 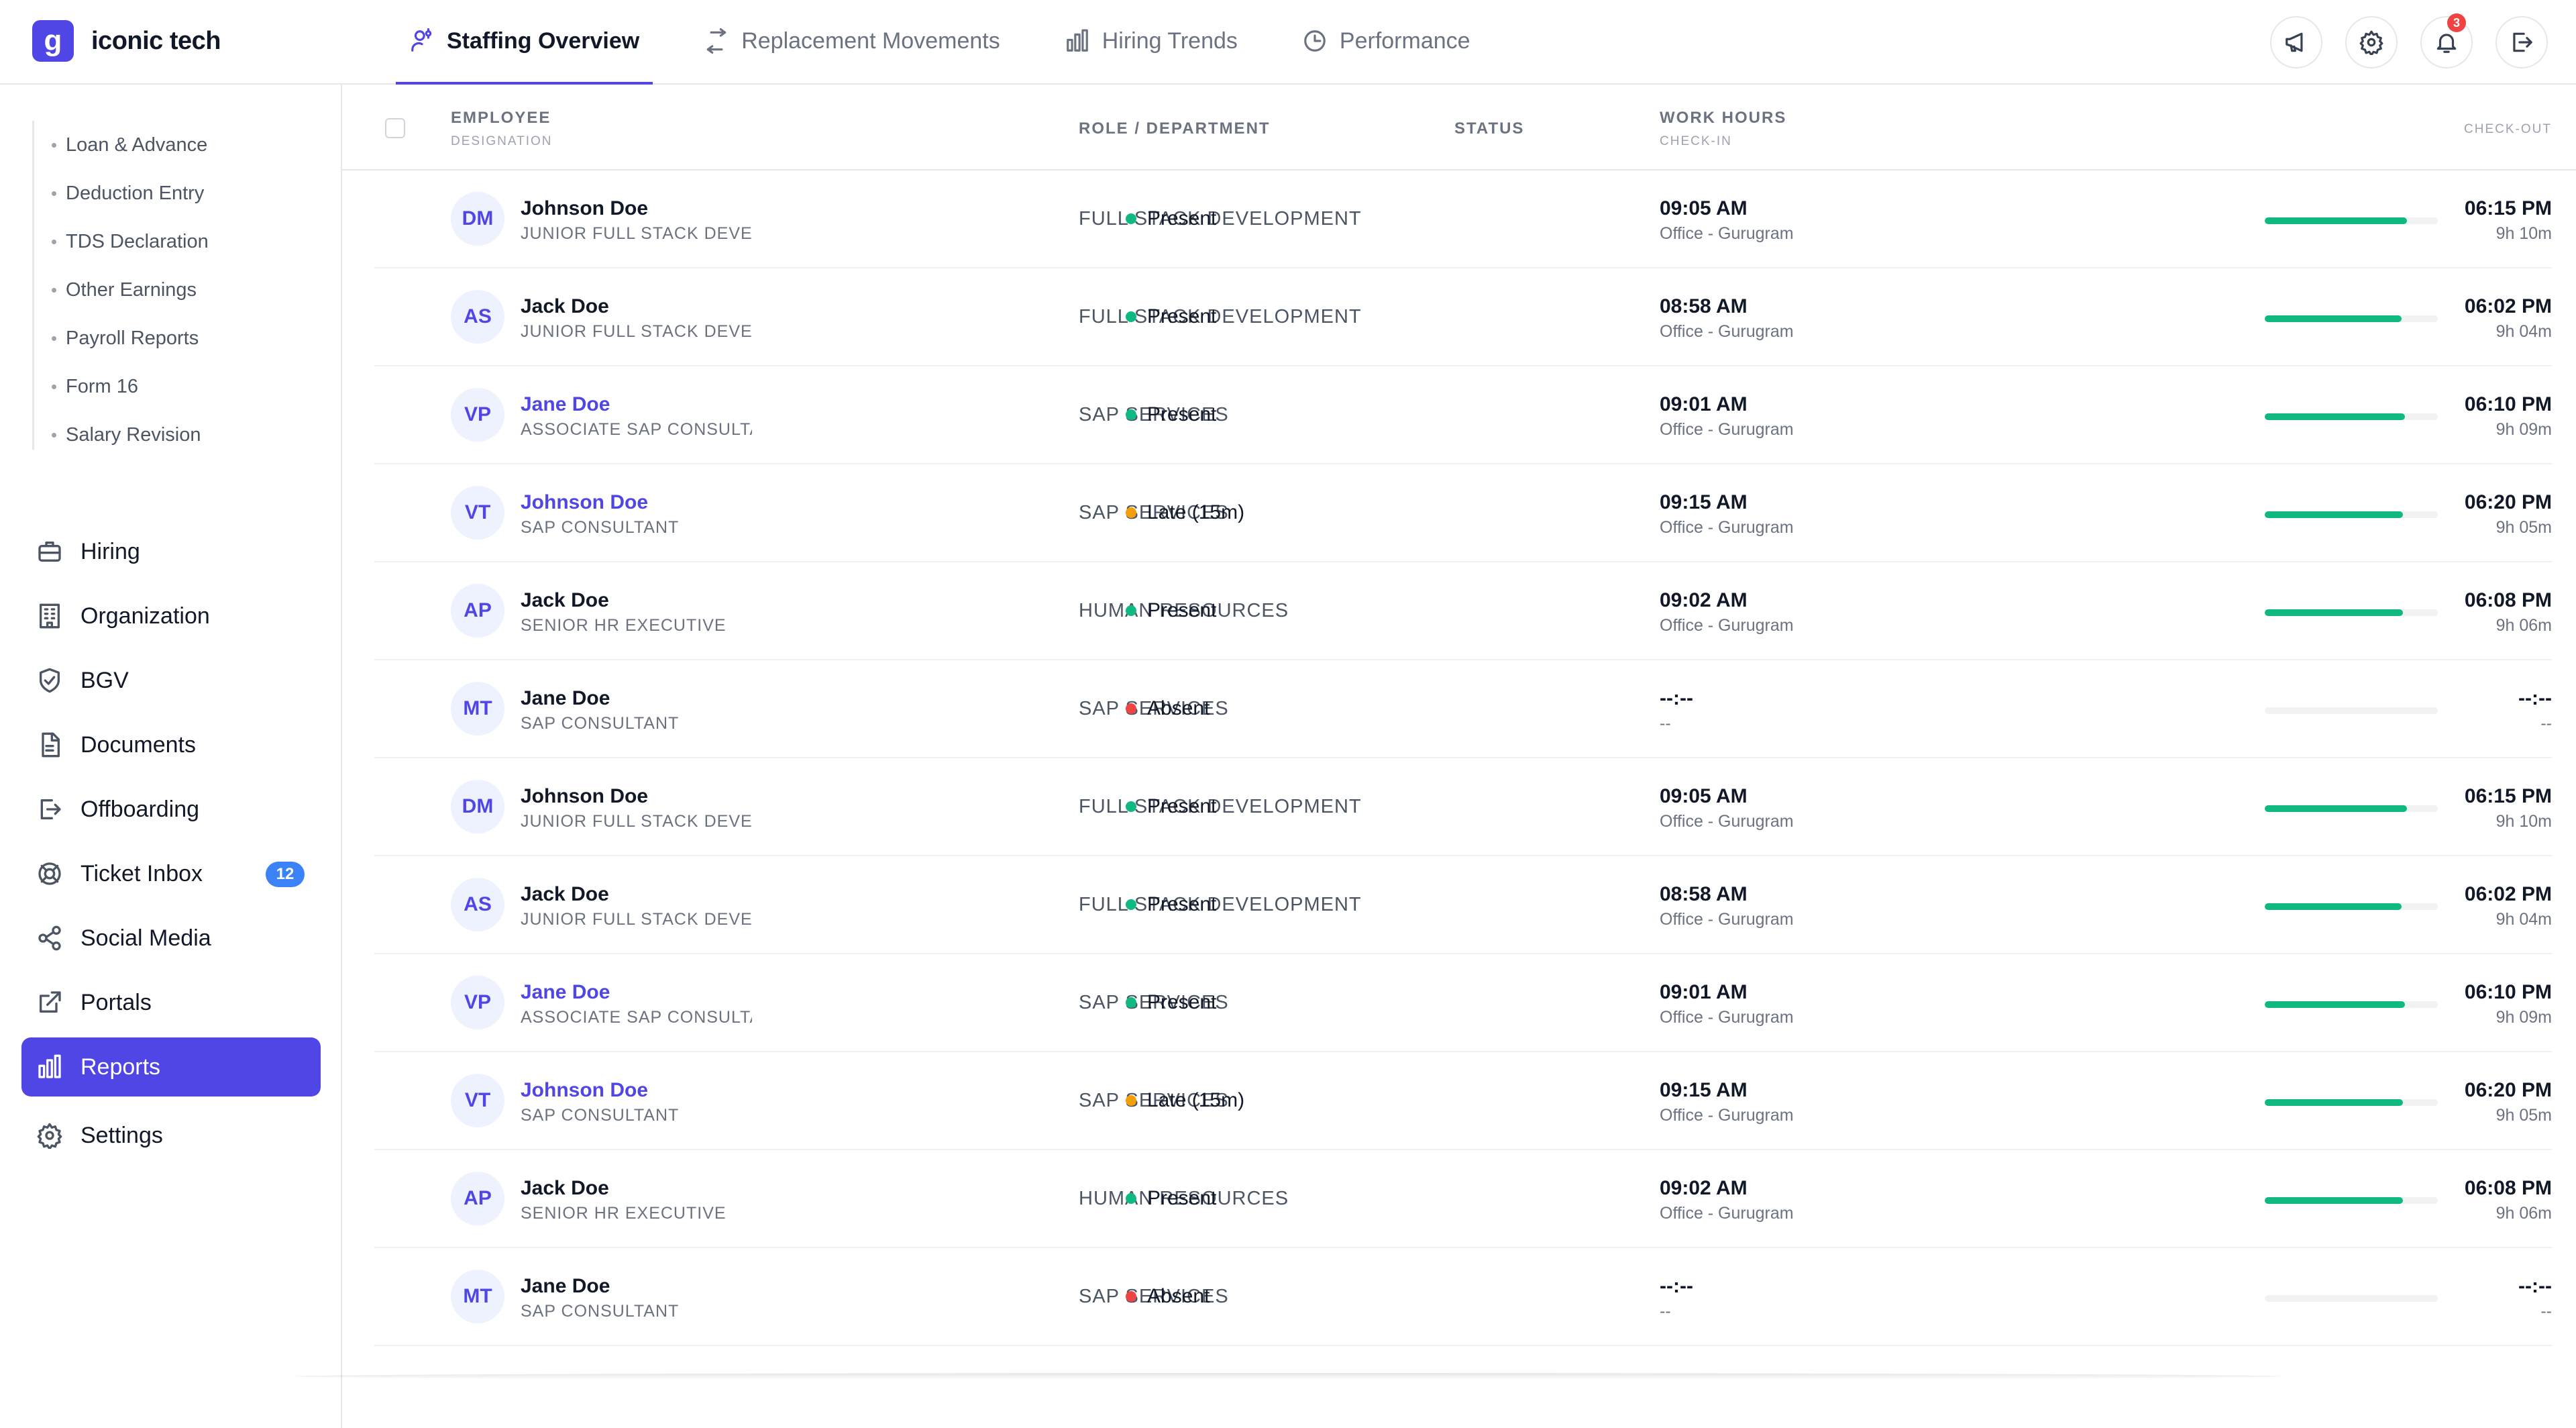 What do you see at coordinates (2524, 234) in the screenshot?
I see `work-duration: 9h 10m` at bounding box center [2524, 234].